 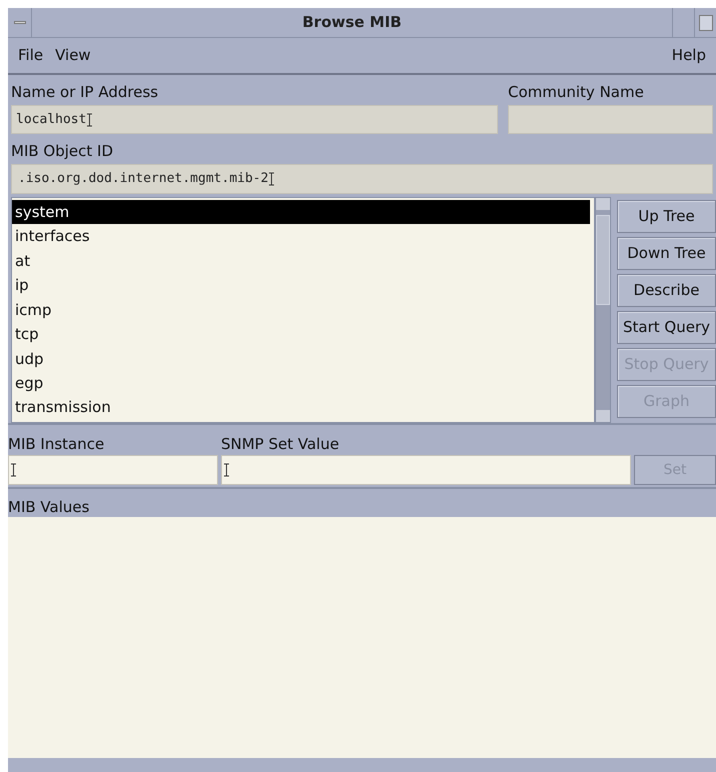 I want to click on set-value-field, so click(x=426, y=470).